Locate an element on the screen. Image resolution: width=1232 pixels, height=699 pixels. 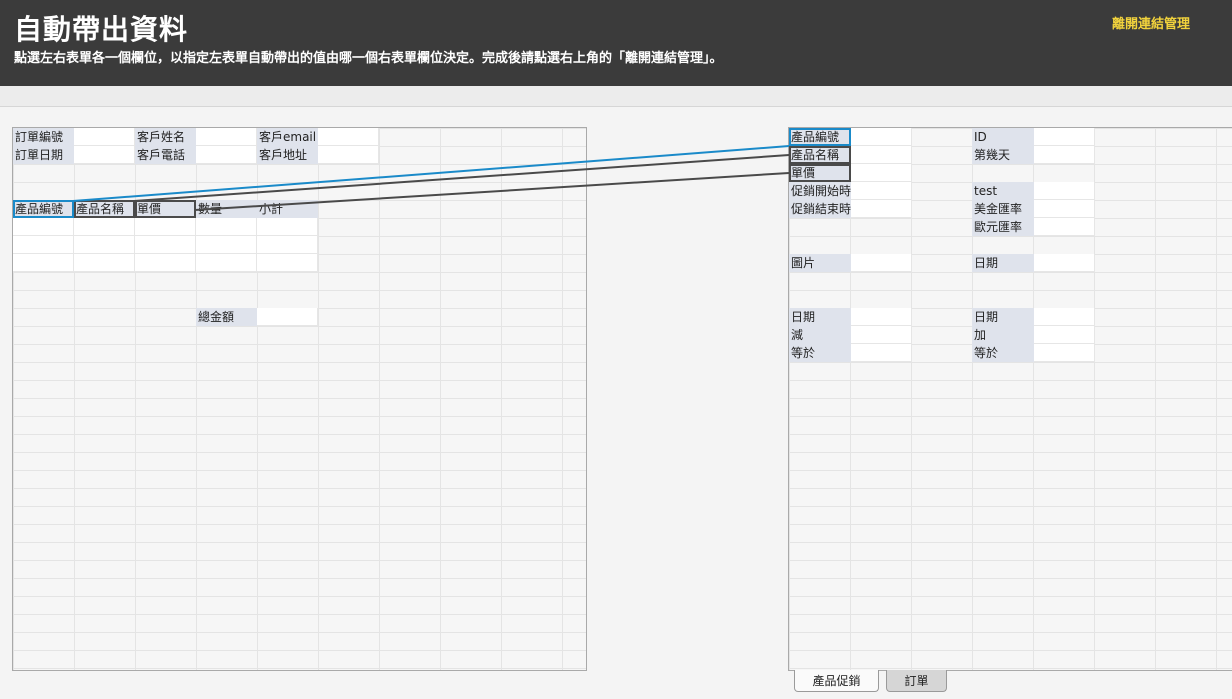
field-label-promo-start: 促銷開始時間 is located at coordinates (826, 191).